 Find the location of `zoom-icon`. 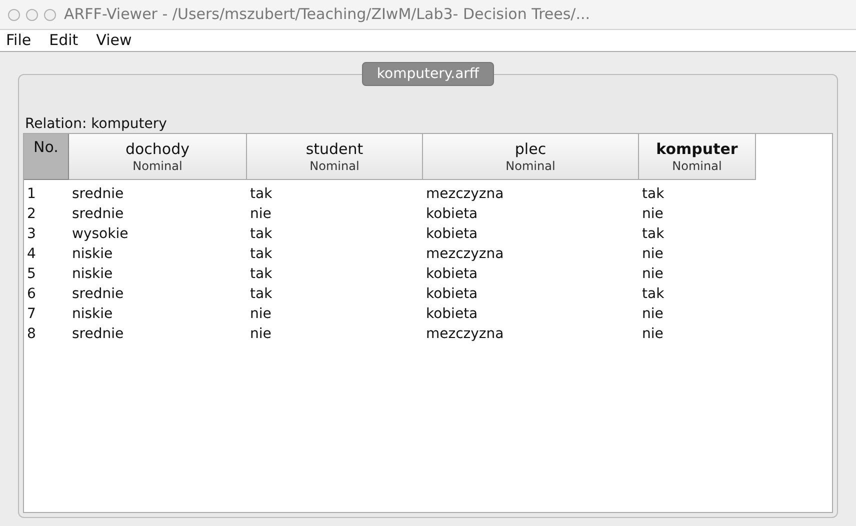

zoom-icon is located at coordinates (50, 14).